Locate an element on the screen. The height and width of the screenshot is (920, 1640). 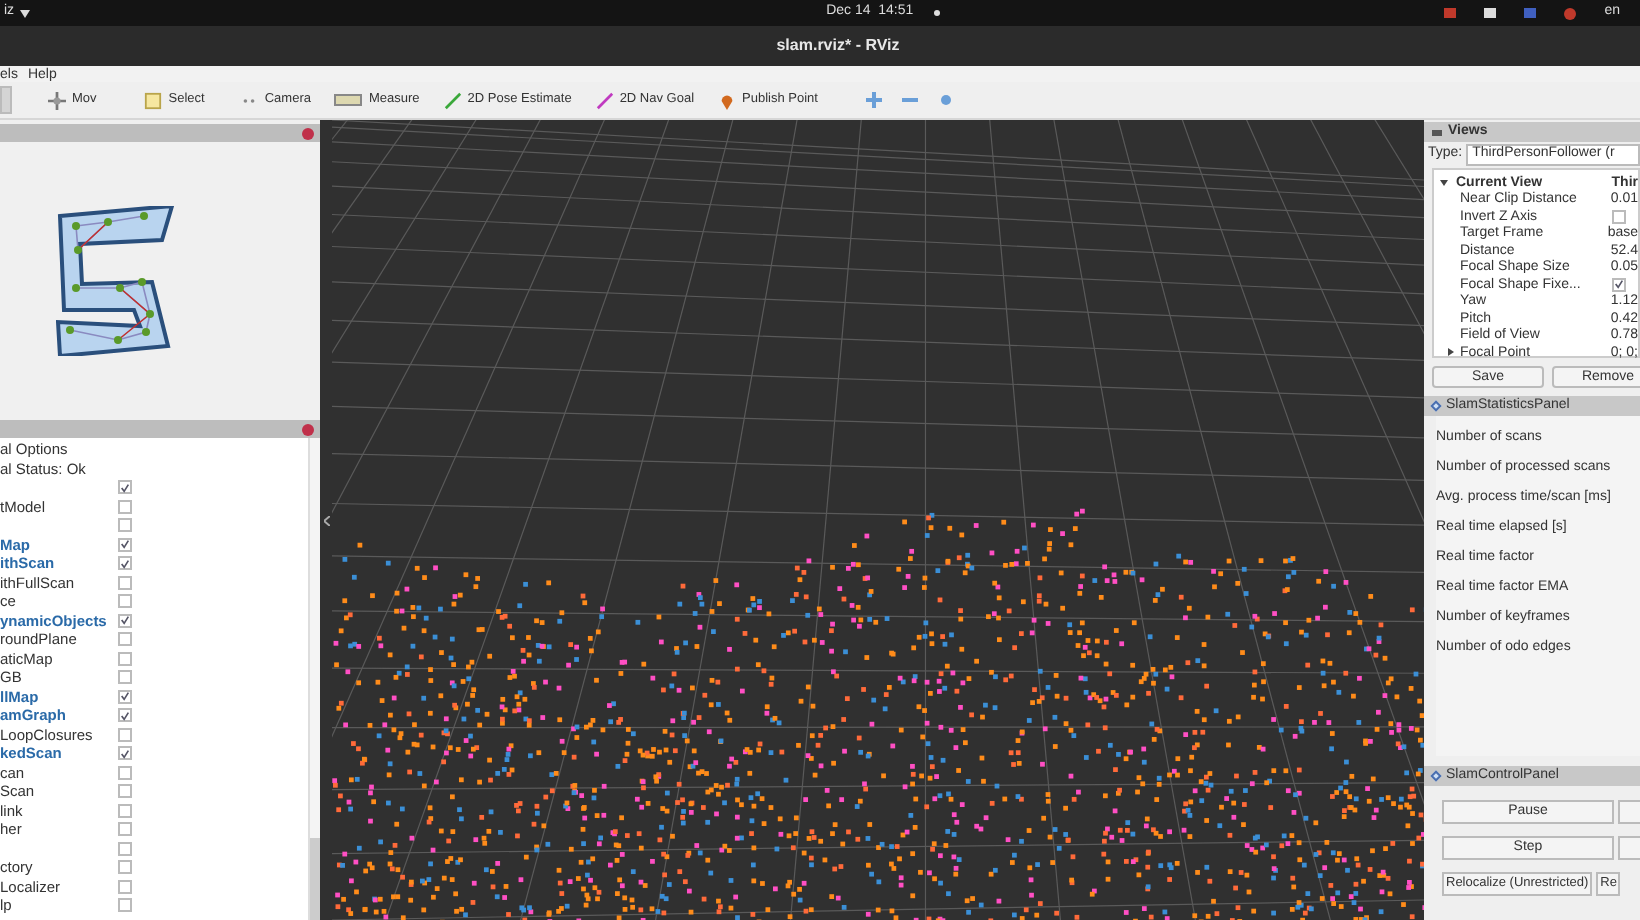
square-icon is located at coordinates (153, 100).